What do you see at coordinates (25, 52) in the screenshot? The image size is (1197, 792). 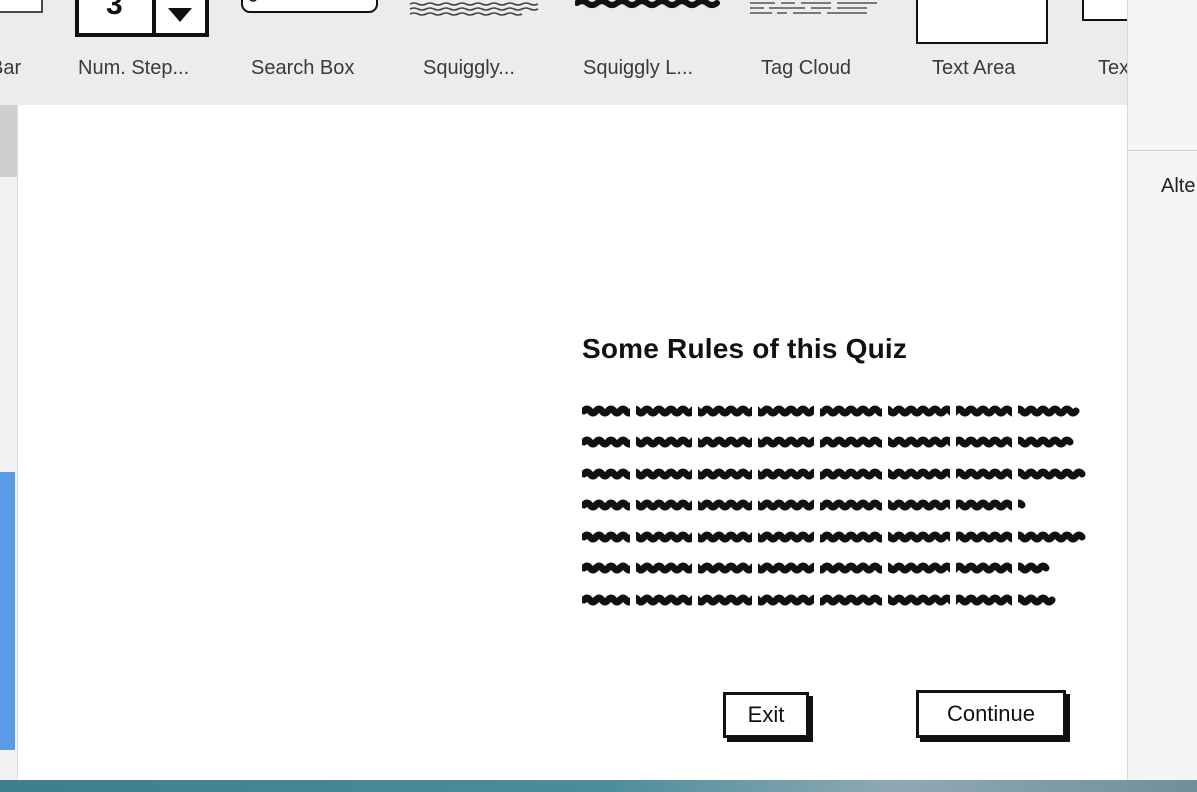 I see `library-item-bar: Bar` at bounding box center [25, 52].